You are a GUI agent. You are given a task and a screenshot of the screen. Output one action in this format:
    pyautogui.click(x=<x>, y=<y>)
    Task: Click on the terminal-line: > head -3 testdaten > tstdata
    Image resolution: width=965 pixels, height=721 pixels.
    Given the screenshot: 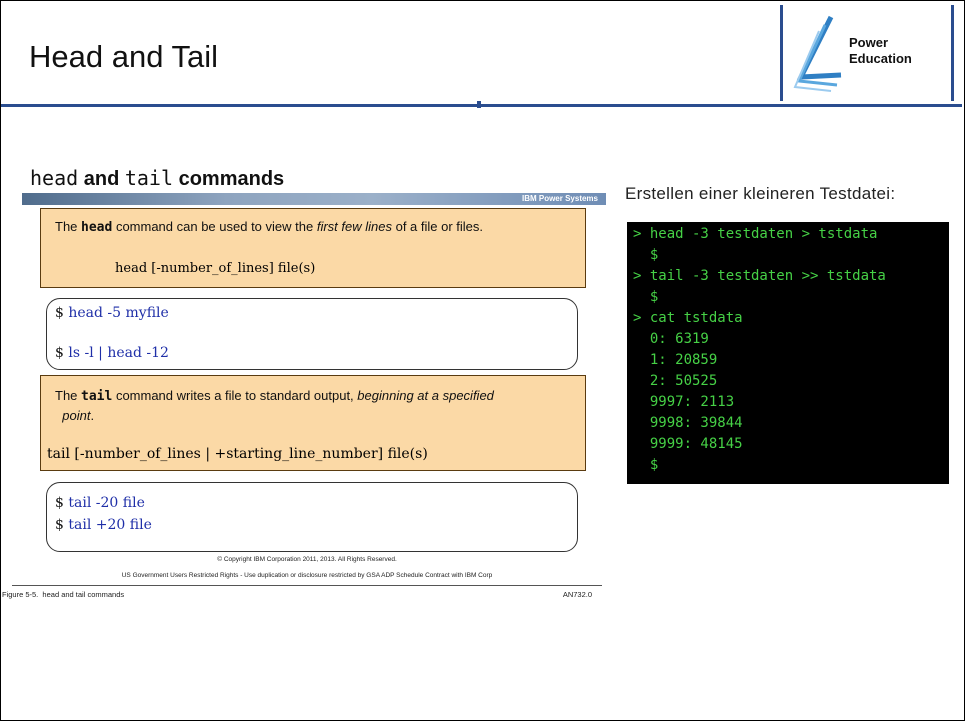 What is the action you would take?
    pyautogui.click(x=755, y=234)
    